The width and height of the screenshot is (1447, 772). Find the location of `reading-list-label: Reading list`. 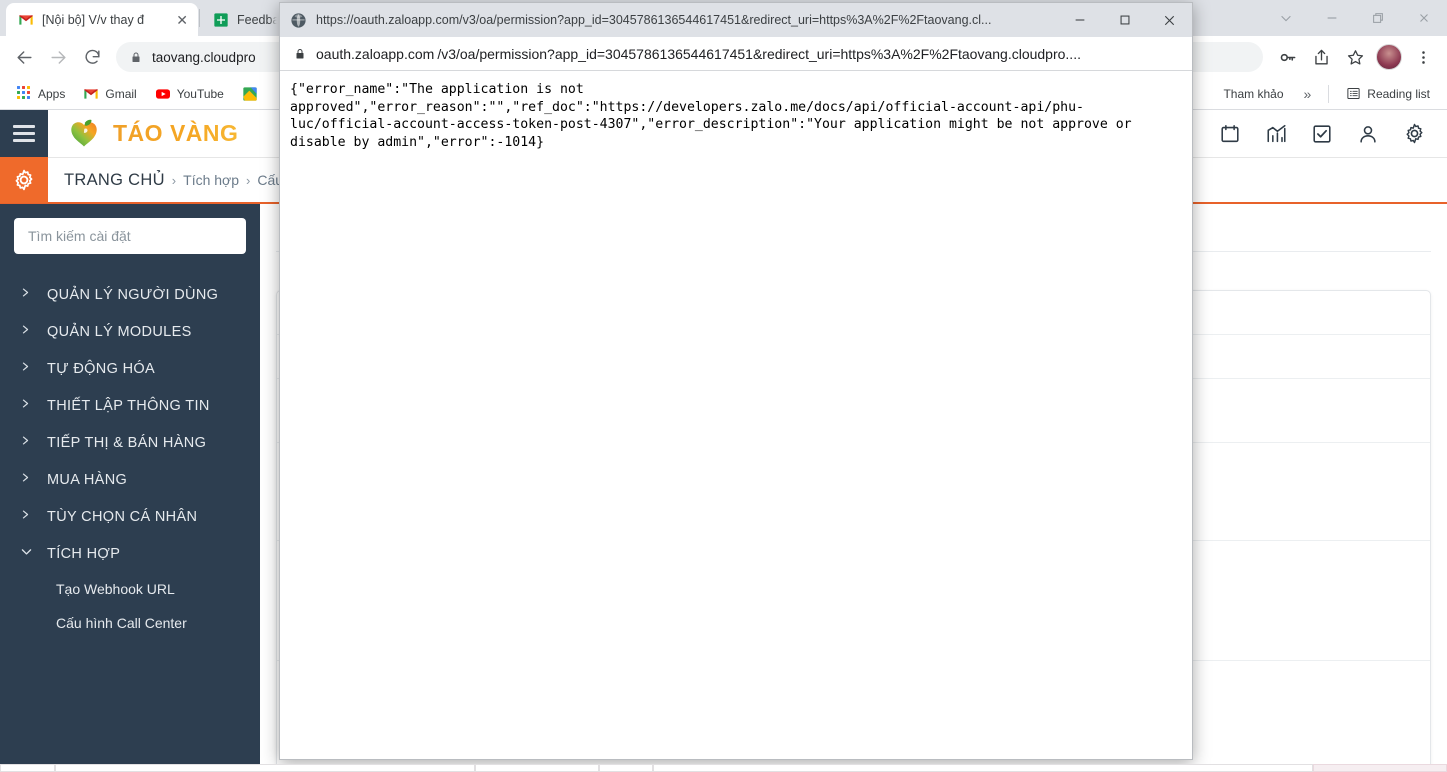

reading-list-label: Reading list is located at coordinates (1398, 93).